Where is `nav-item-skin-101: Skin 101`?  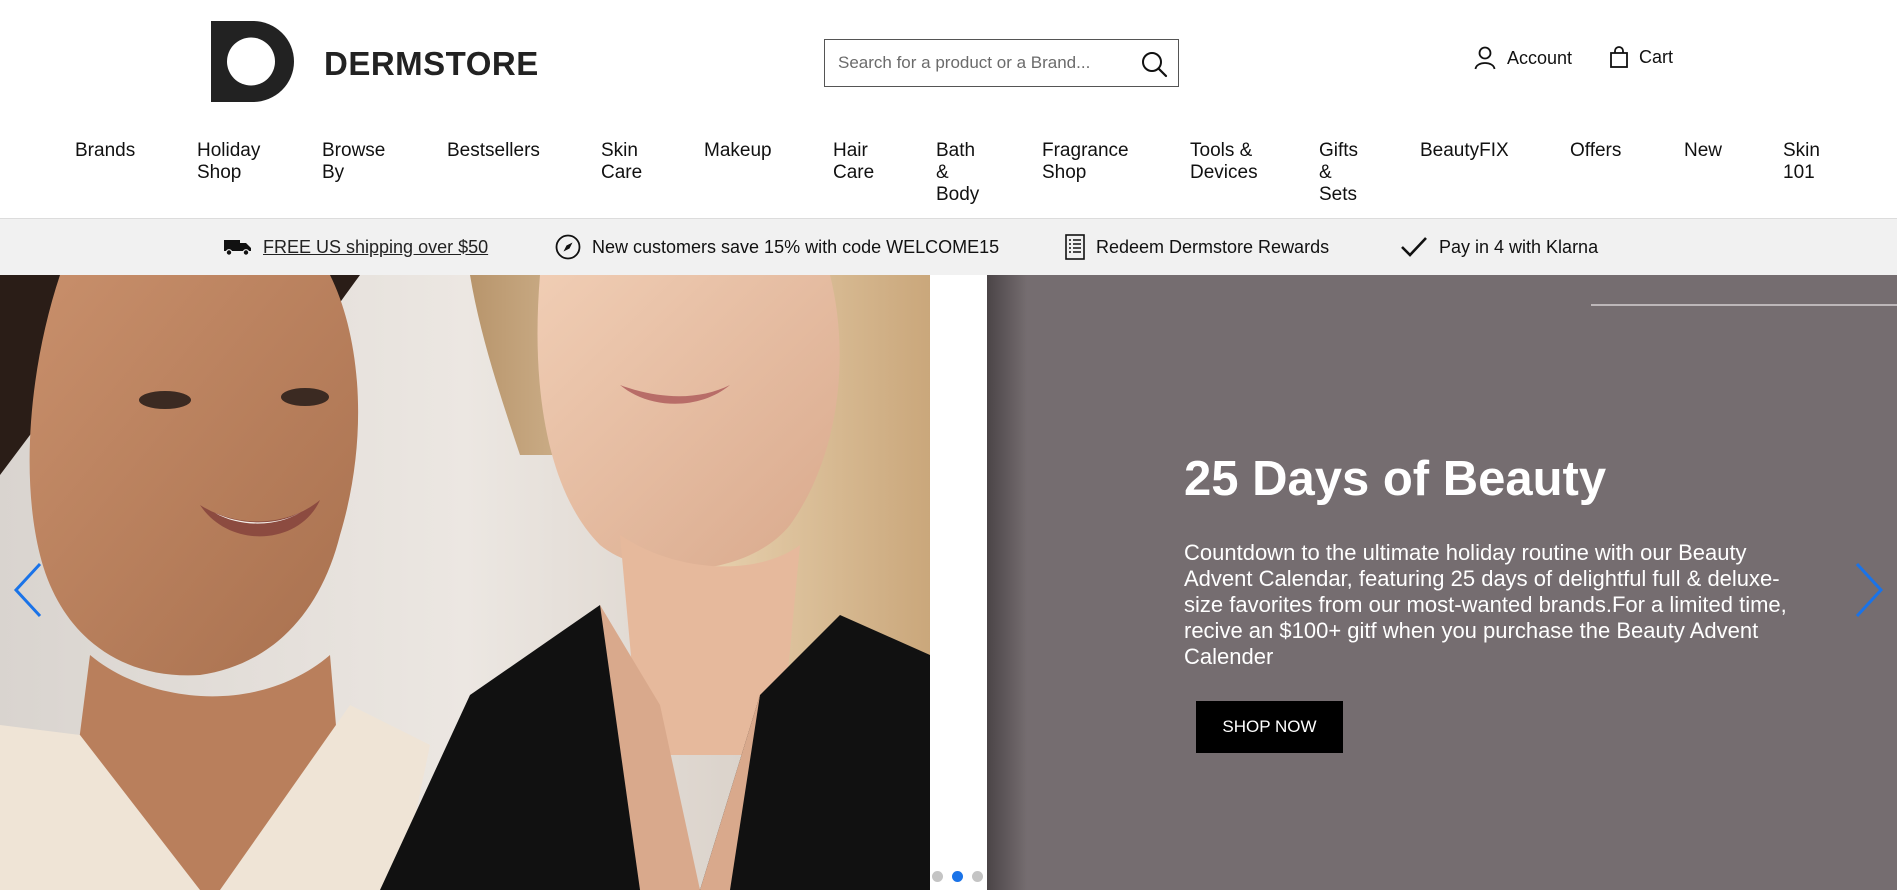 nav-item-skin-101: Skin 101 is located at coordinates (1807, 162).